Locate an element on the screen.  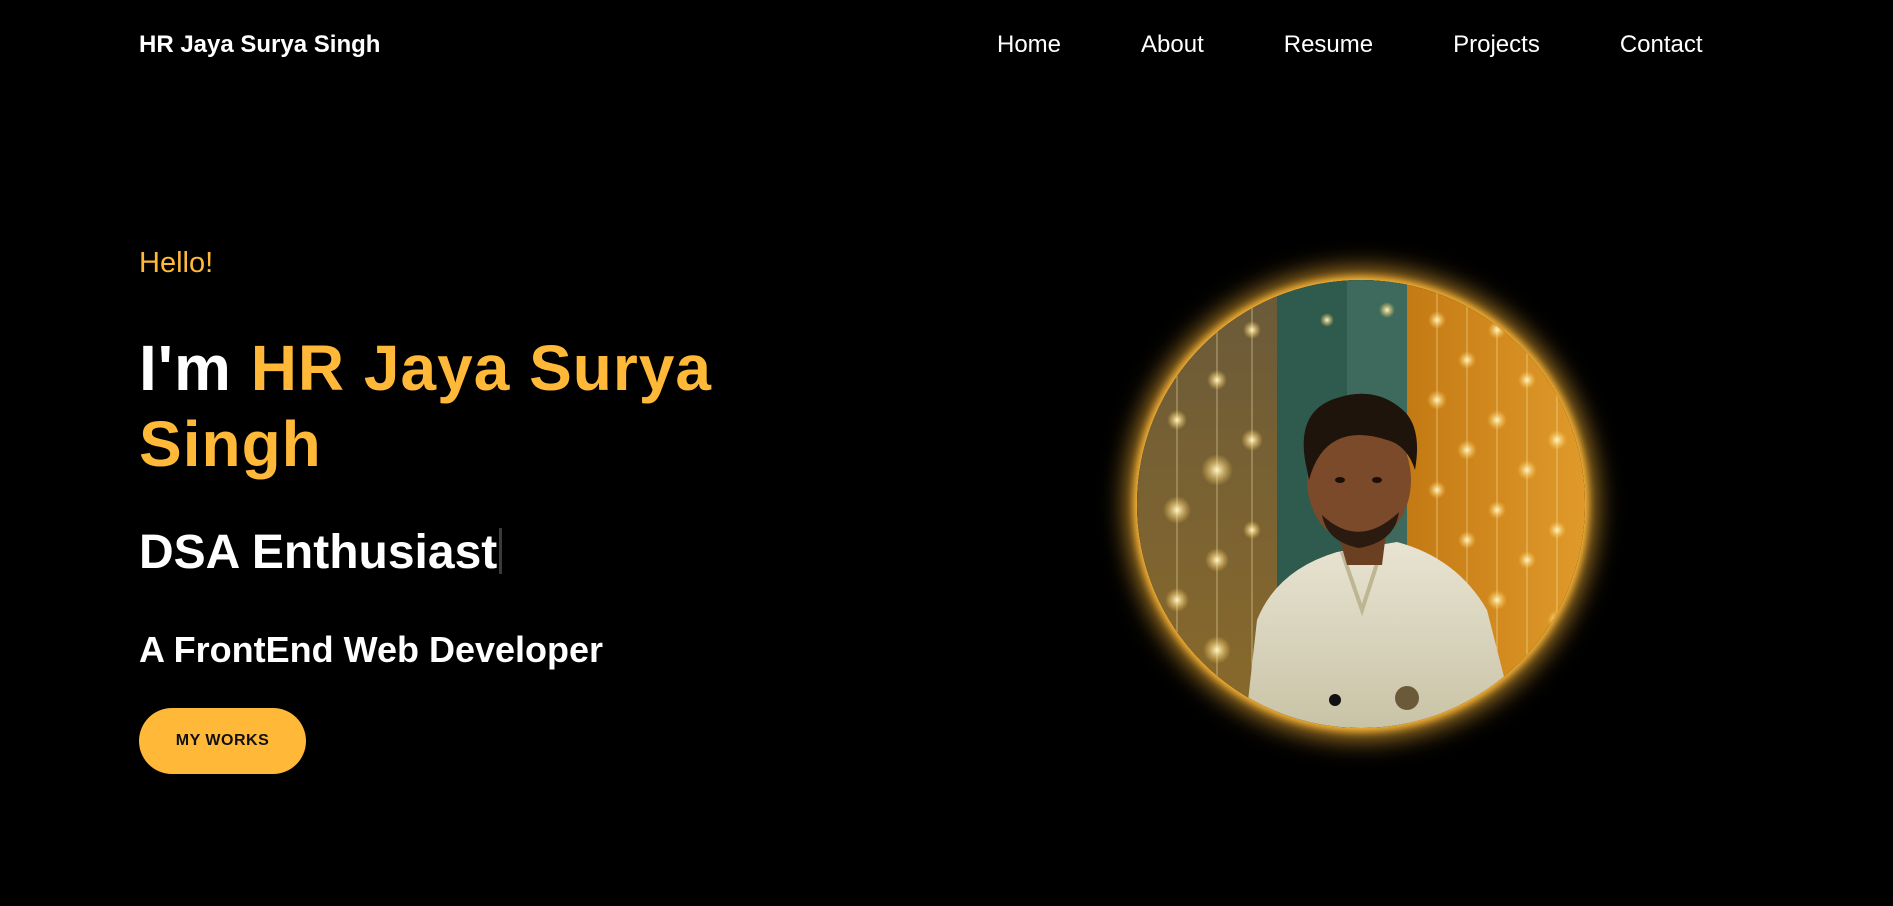
nav-links: Home About Resume Projects Contact is located at coordinates (1350, 45).